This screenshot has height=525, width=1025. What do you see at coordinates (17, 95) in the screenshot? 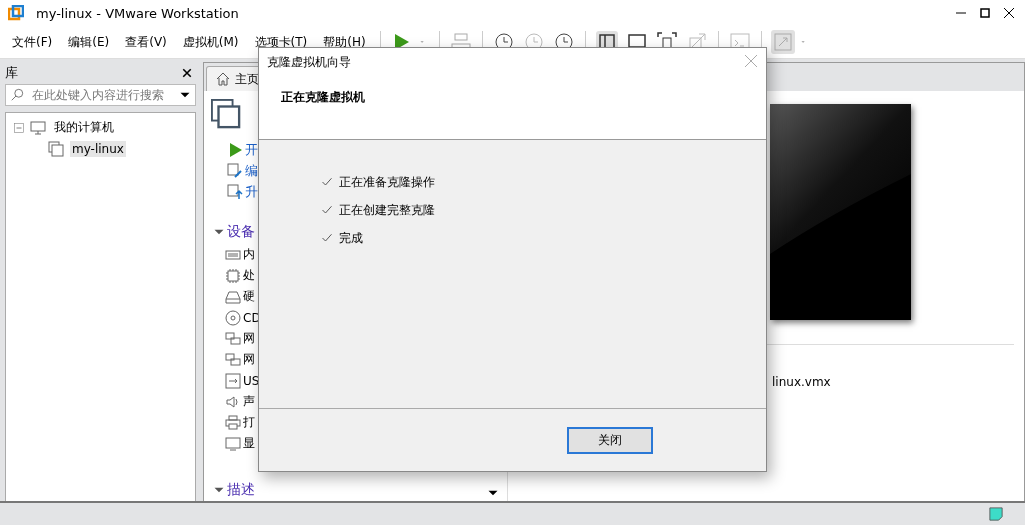
I see `search-icon` at bounding box center [17, 95].